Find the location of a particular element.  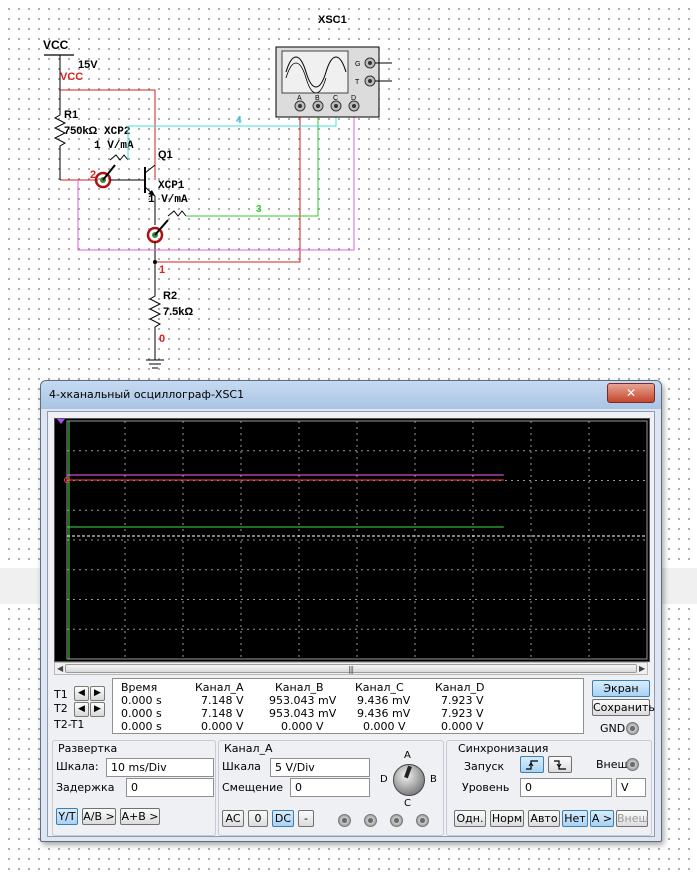

mode-ab-button: A/B > is located at coordinates (99, 816).